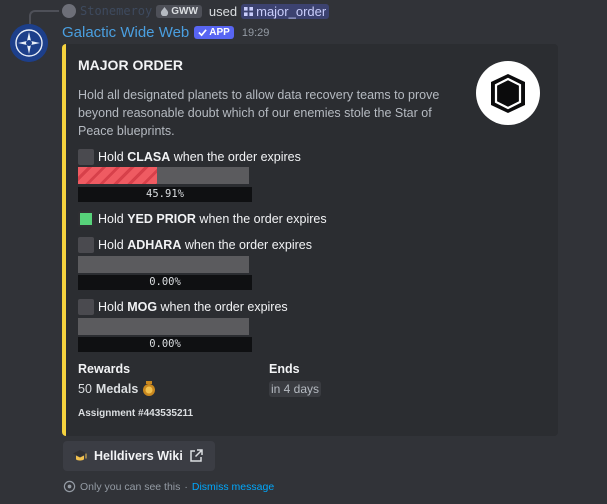 This screenshot has width=607, height=504. I want to click on embed-thumbnail, so click(508, 93).